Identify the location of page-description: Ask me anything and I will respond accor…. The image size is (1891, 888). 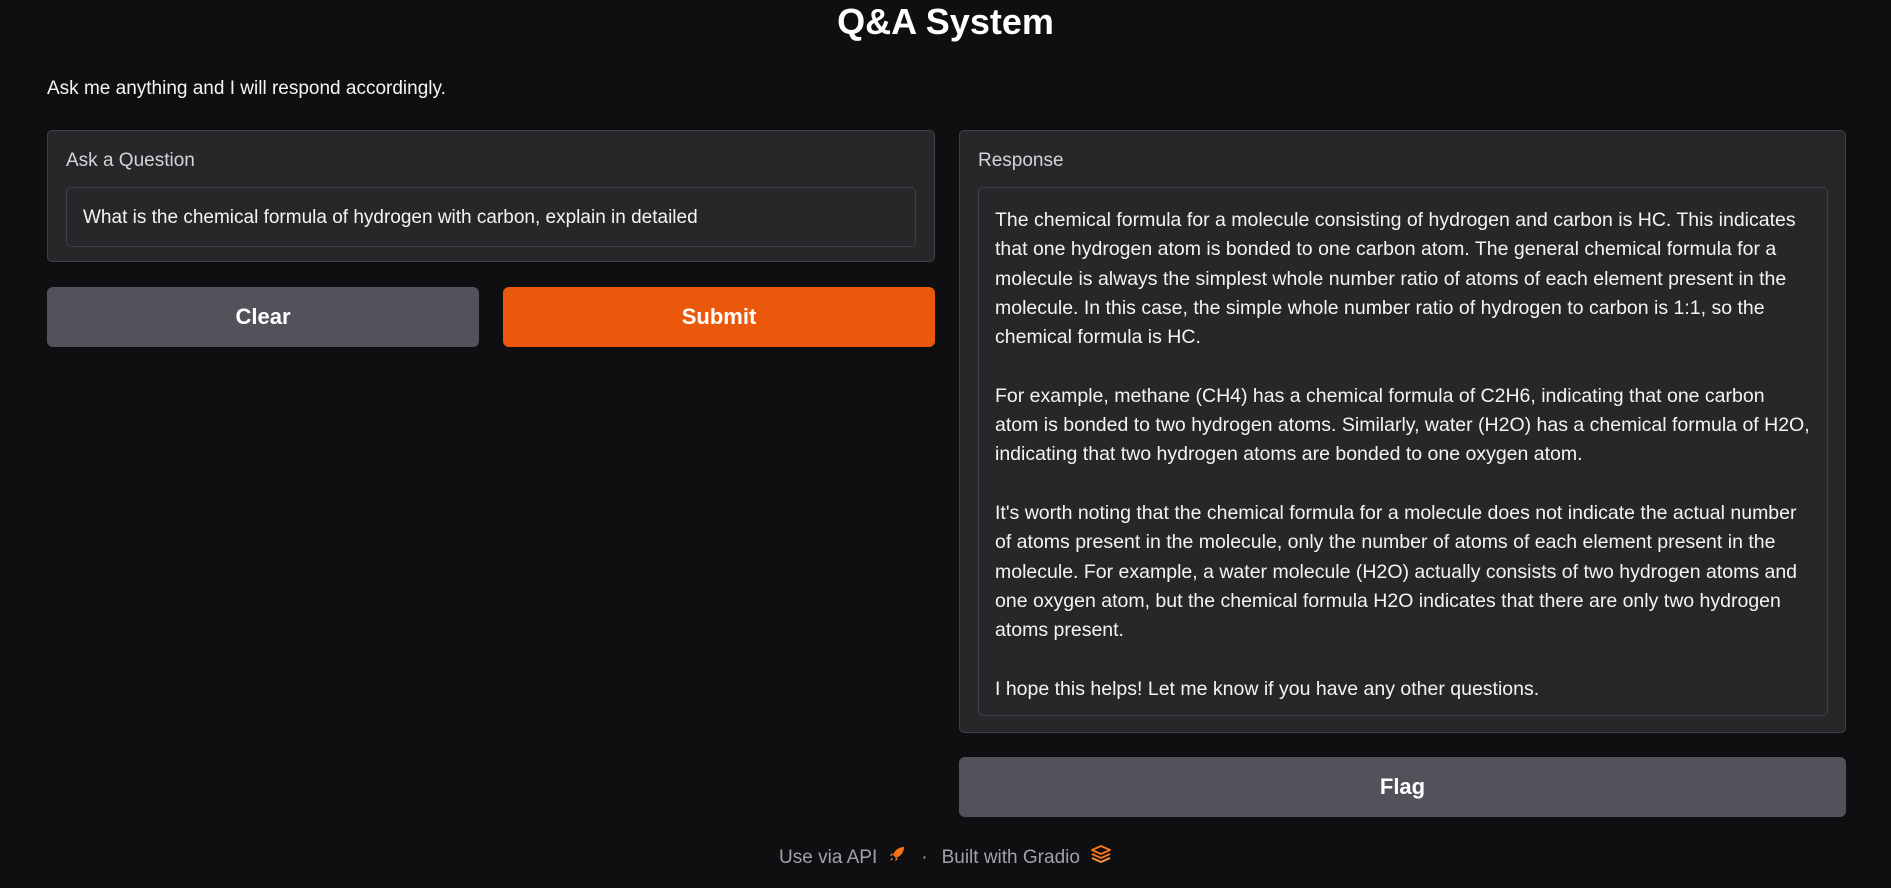
(246, 88).